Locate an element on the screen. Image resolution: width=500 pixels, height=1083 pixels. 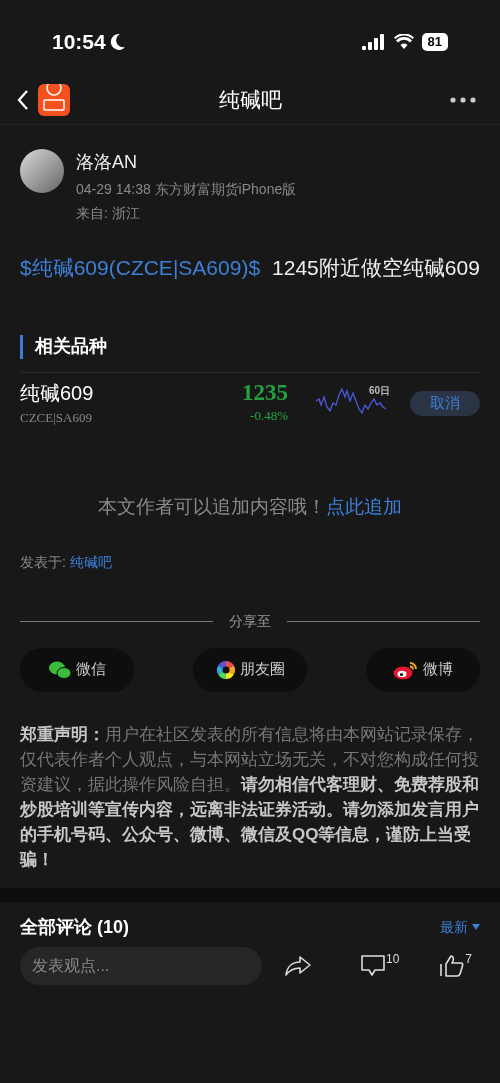
posted-in-label: 发表于: is located at coordinates (43, 561).